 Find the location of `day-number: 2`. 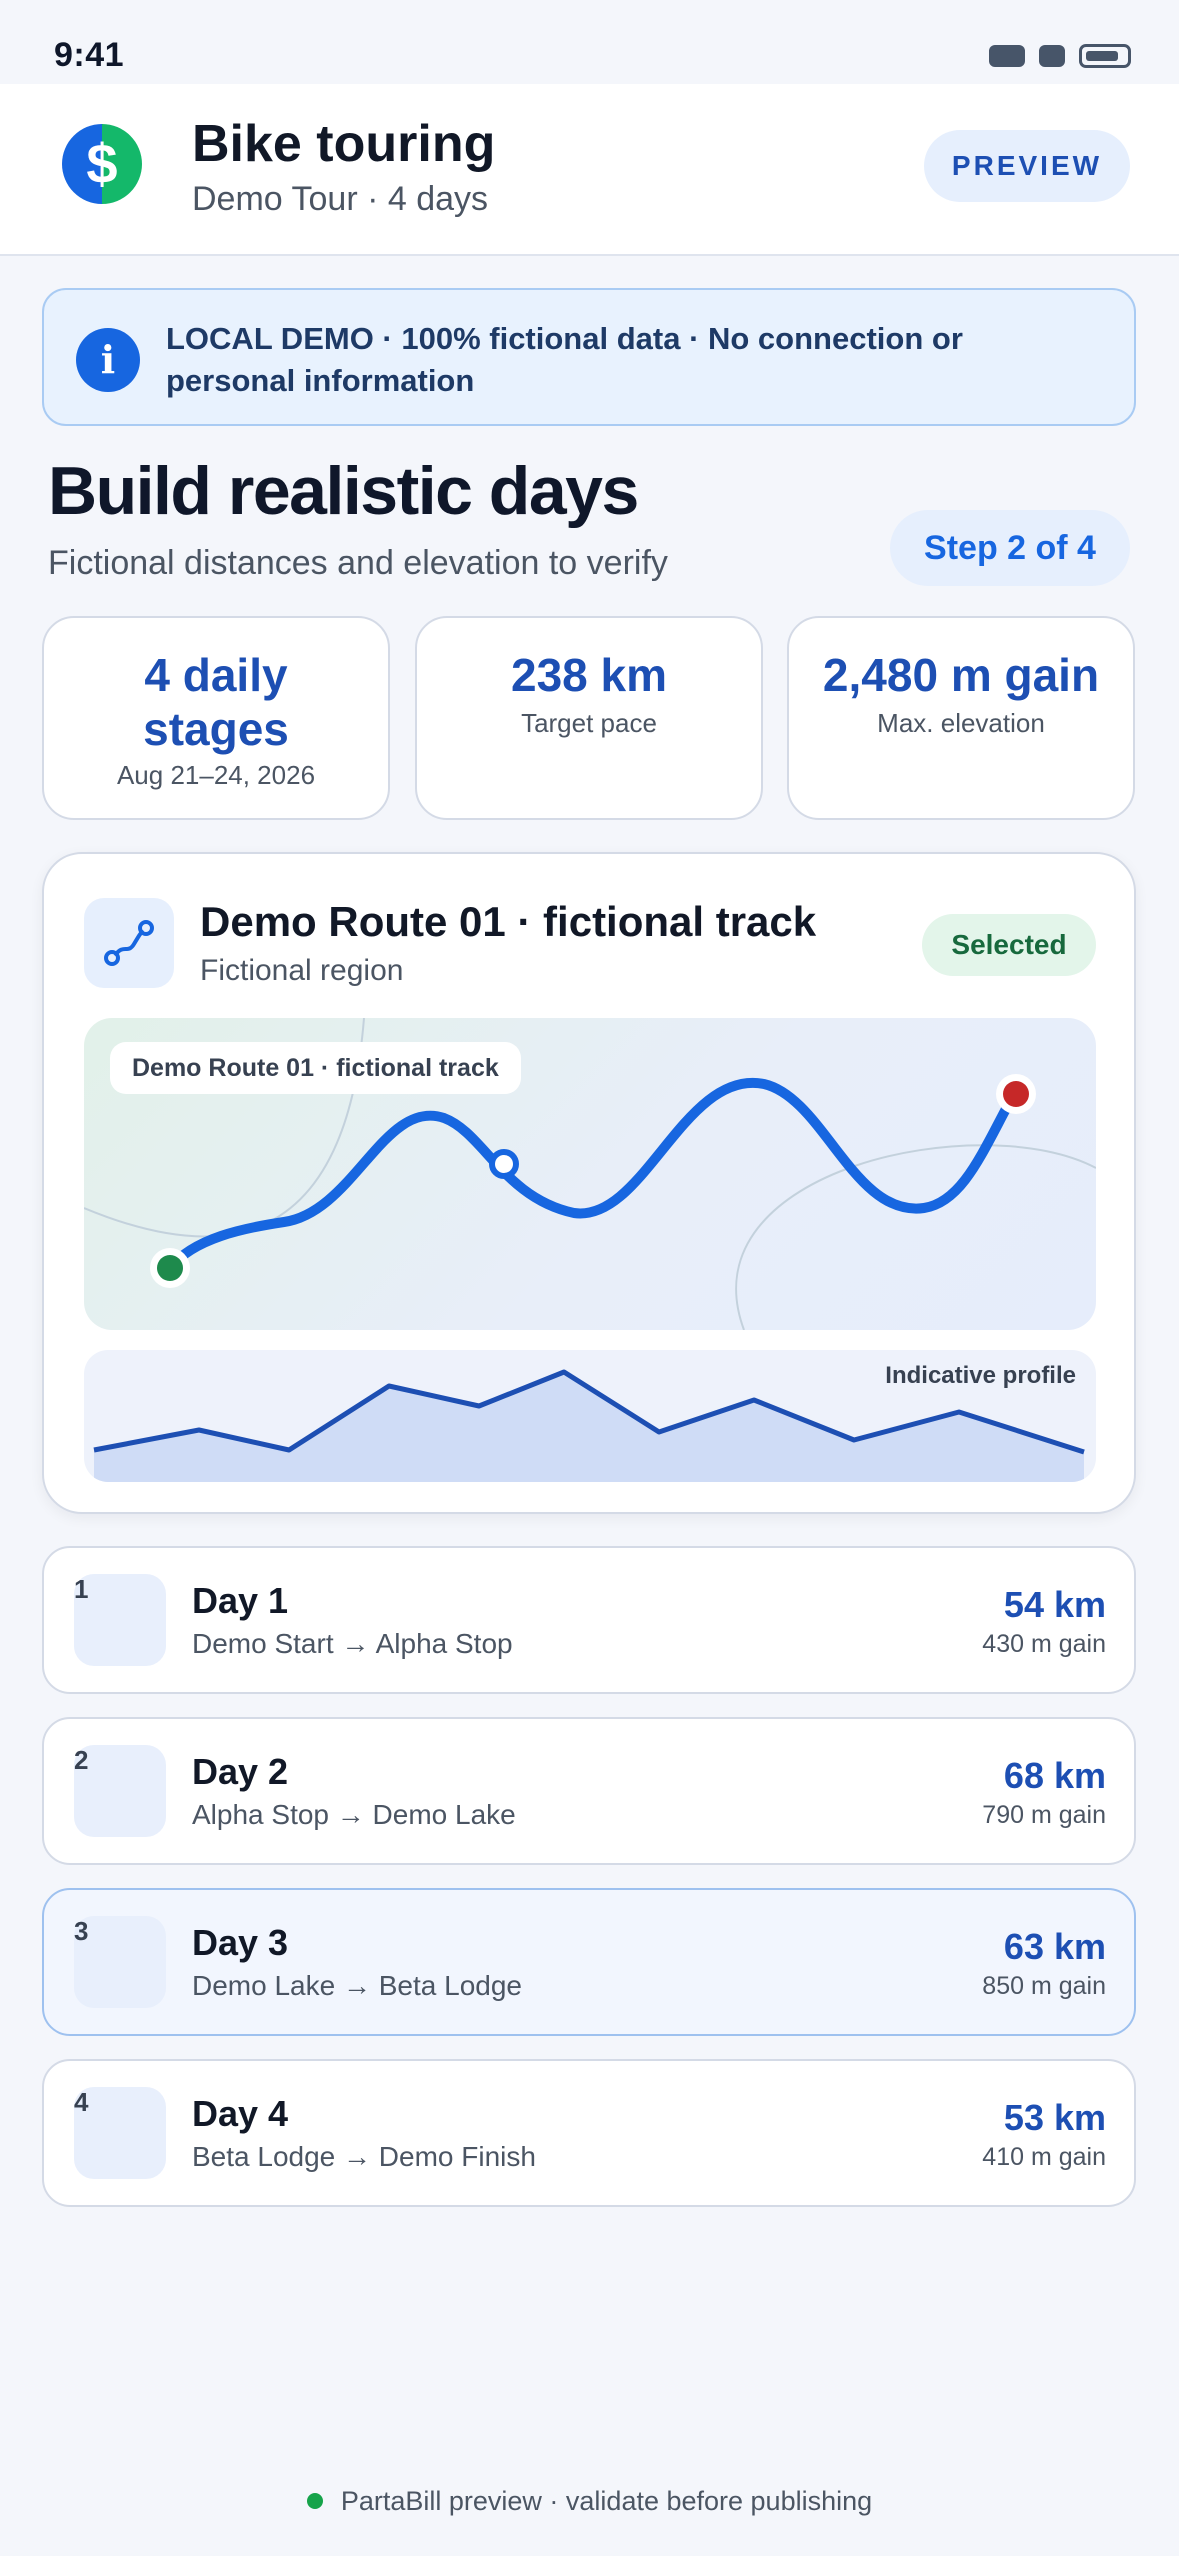

day-number: 2 is located at coordinates (81, 1760).